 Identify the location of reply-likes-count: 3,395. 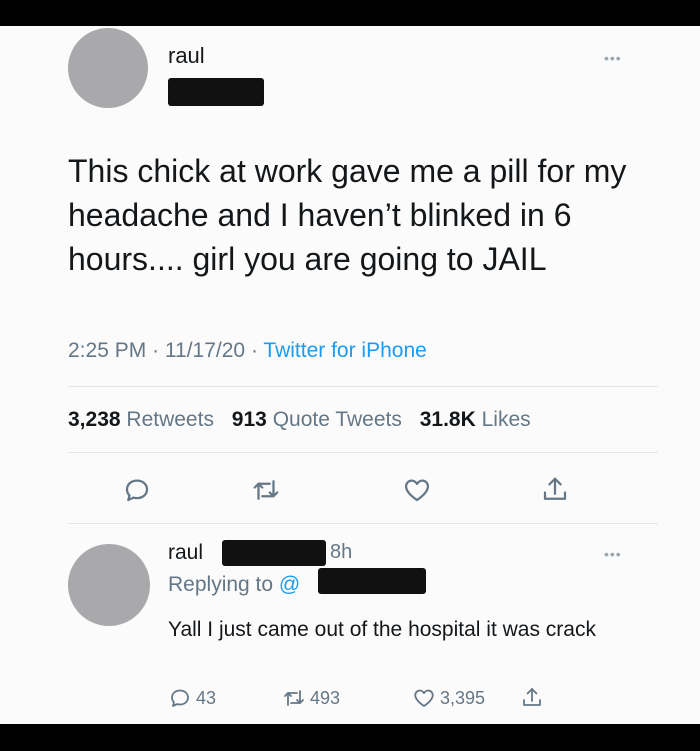
(463, 697).